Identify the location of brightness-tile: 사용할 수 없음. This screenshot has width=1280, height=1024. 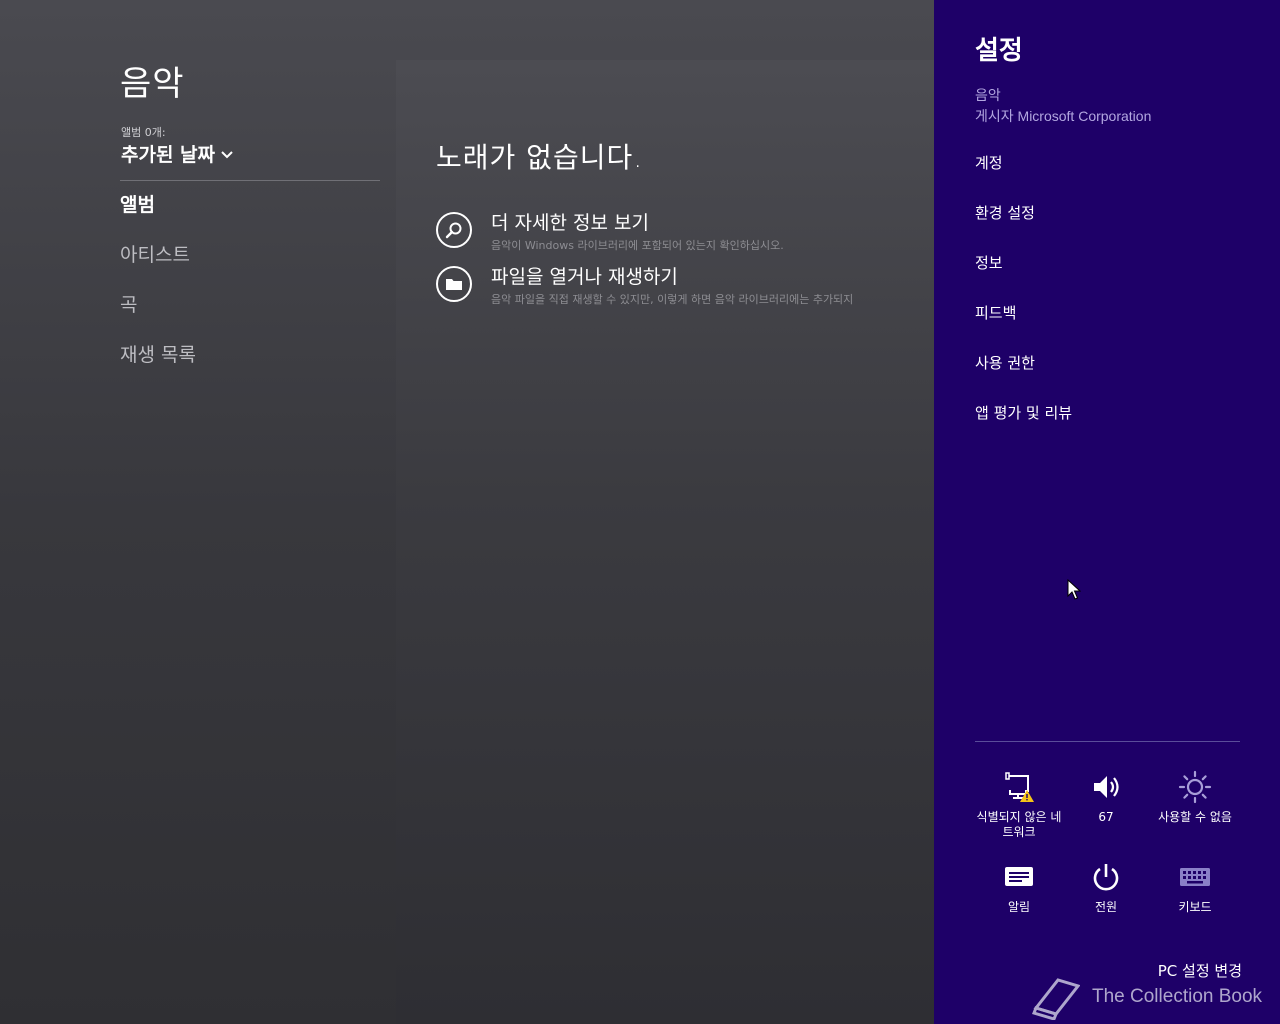
(1195, 797).